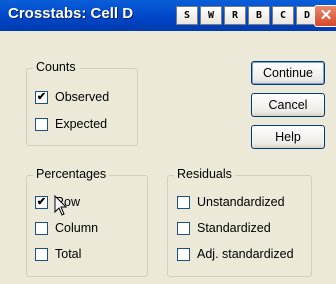 This screenshot has width=336, height=284. What do you see at coordinates (235, 15) in the screenshot?
I see `title-button-r: R` at bounding box center [235, 15].